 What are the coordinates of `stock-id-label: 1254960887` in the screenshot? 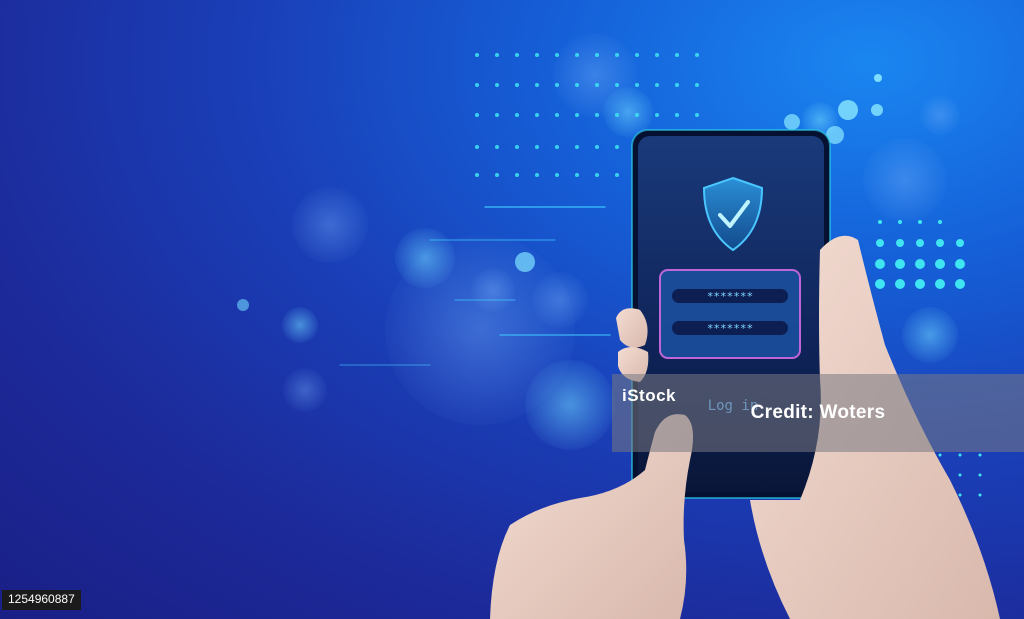 It's located at (41, 600).